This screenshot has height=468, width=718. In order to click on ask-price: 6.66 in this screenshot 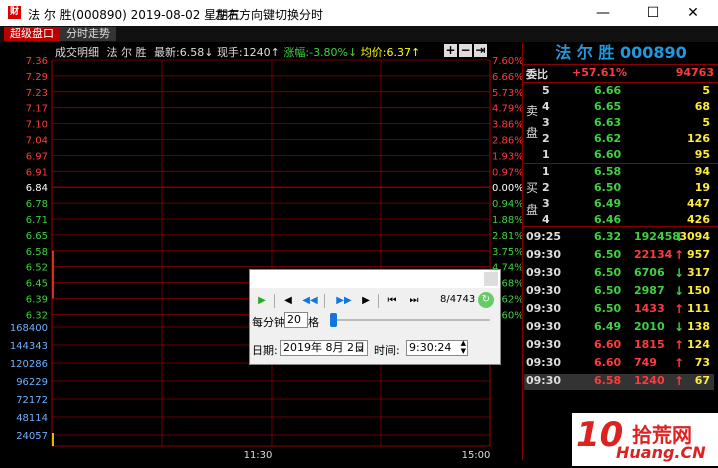, I will do `click(608, 90)`.